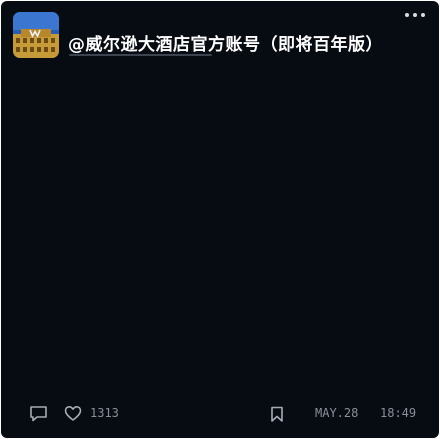 This screenshot has height=439, width=440. I want to click on post-date: MAY.28, so click(337, 413).